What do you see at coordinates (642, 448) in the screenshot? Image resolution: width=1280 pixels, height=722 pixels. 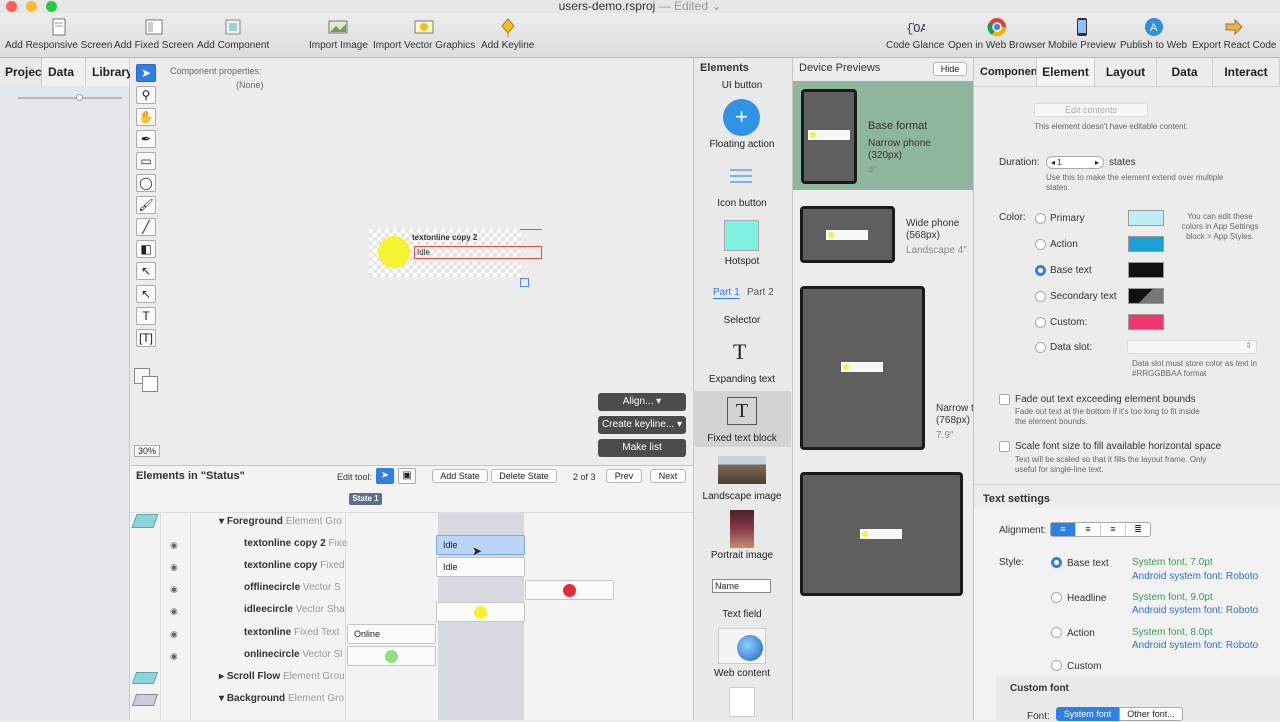 I see `make-list-button: Make list` at bounding box center [642, 448].